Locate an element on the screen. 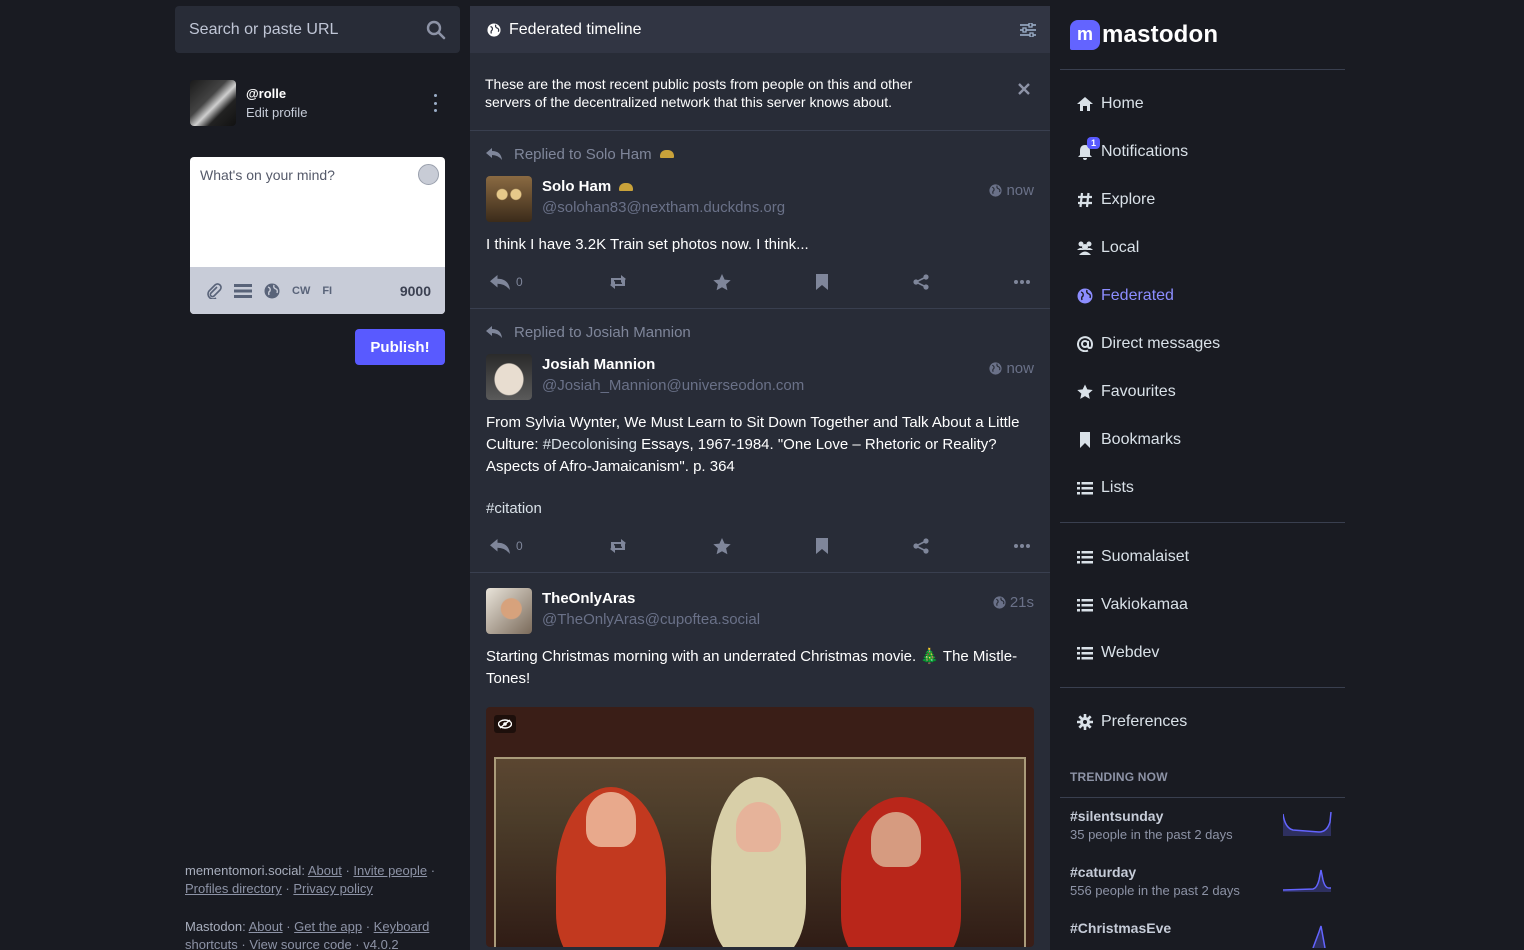 The image size is (1524, 950). divider is located at coordinates (1202, 687).